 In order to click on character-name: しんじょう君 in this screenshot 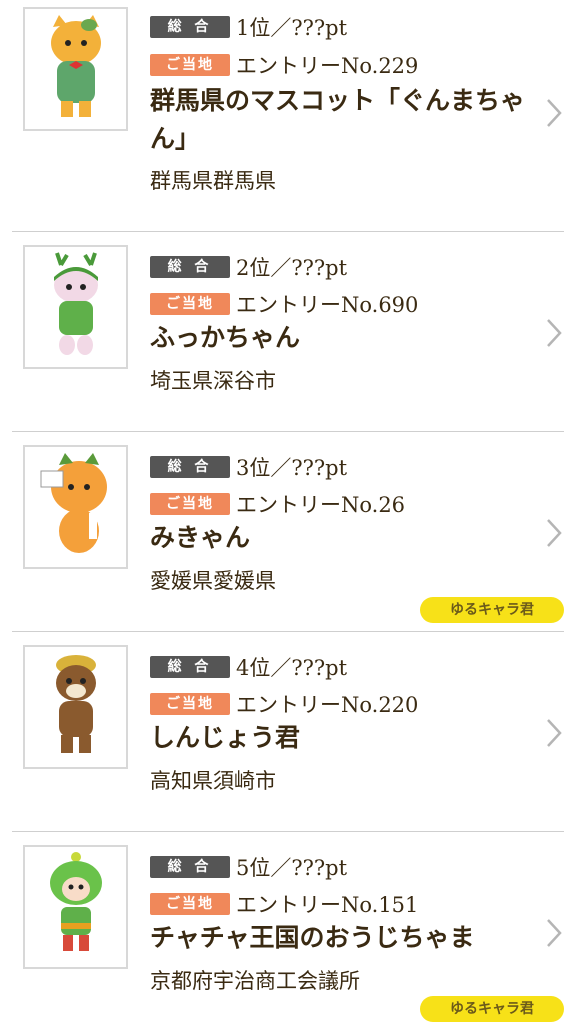, I will do `click(225, 737)`.